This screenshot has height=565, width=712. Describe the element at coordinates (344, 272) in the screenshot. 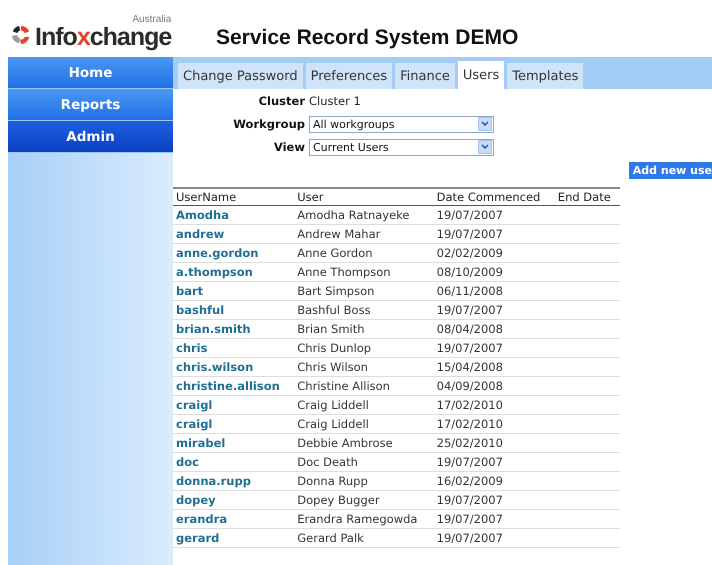

I see `table-cell: Anne Thompson` at that location.